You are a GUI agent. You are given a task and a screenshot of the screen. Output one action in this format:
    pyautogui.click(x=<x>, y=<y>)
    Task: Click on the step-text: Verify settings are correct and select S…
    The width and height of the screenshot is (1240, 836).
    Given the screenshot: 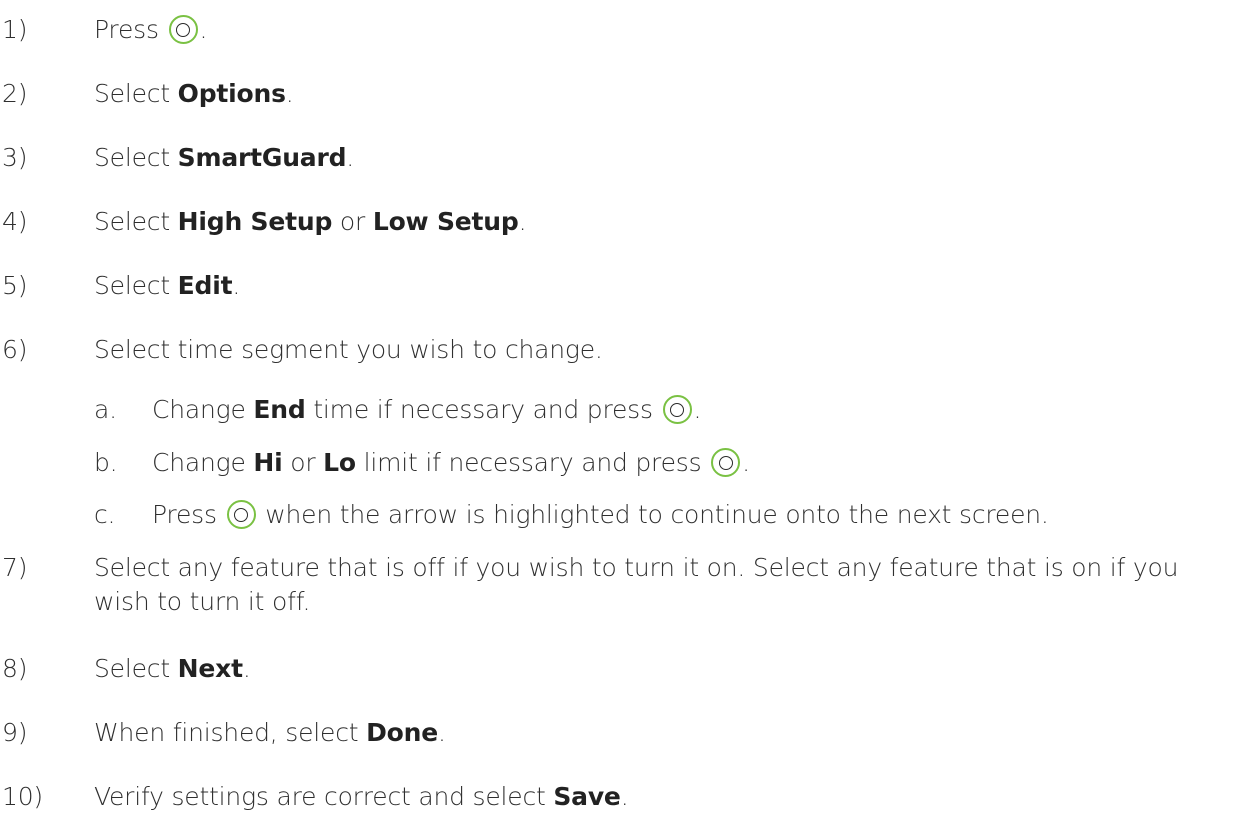 What is the action you would take?
    pyautogui.click(x=361, y=796)
    